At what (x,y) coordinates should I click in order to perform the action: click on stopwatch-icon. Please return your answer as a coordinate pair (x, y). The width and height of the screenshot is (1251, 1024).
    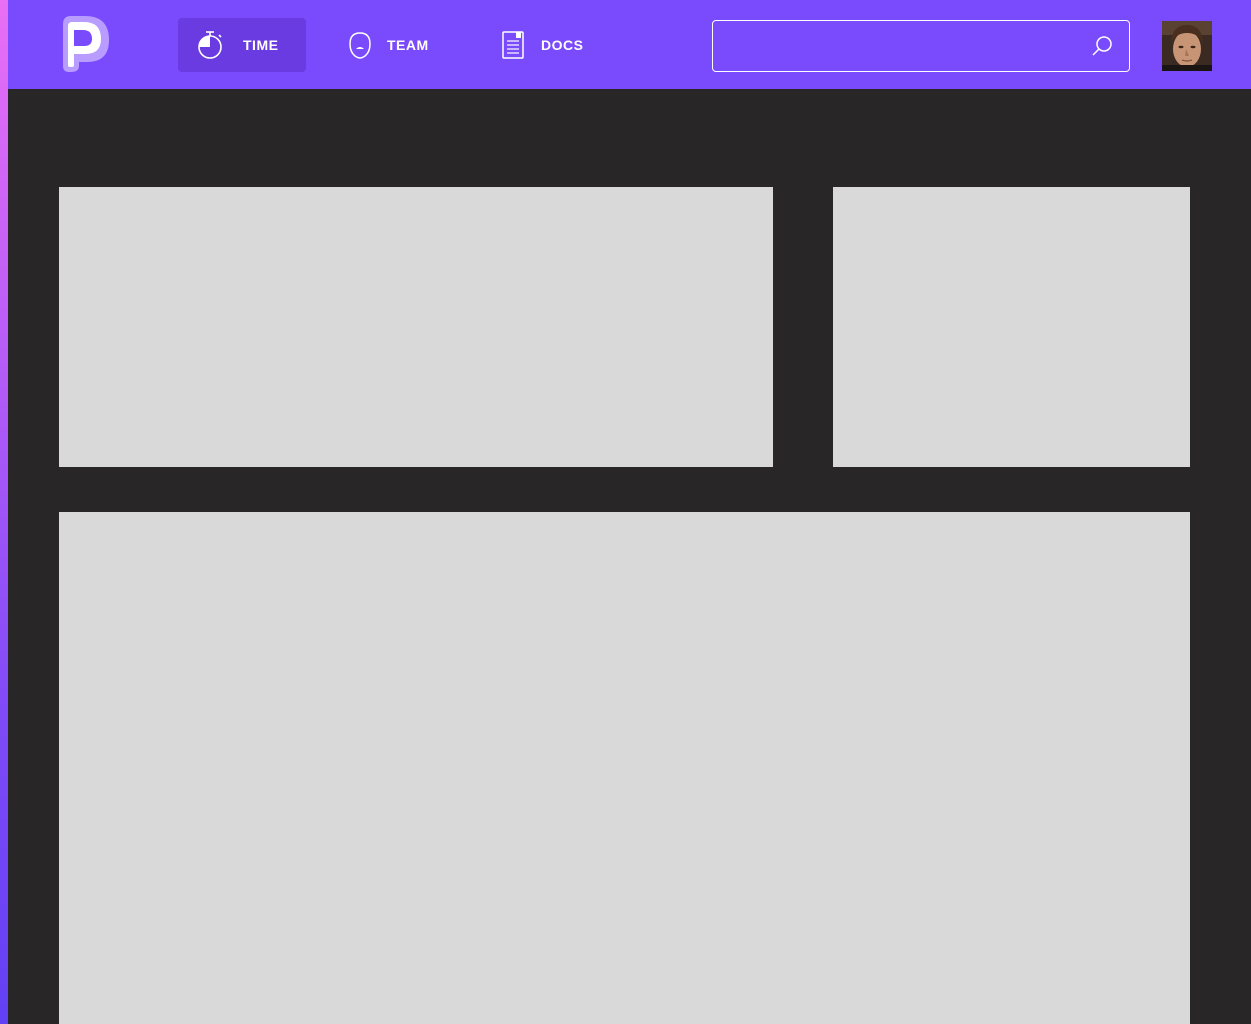
    Looking at the image, I should click on (210, 45).